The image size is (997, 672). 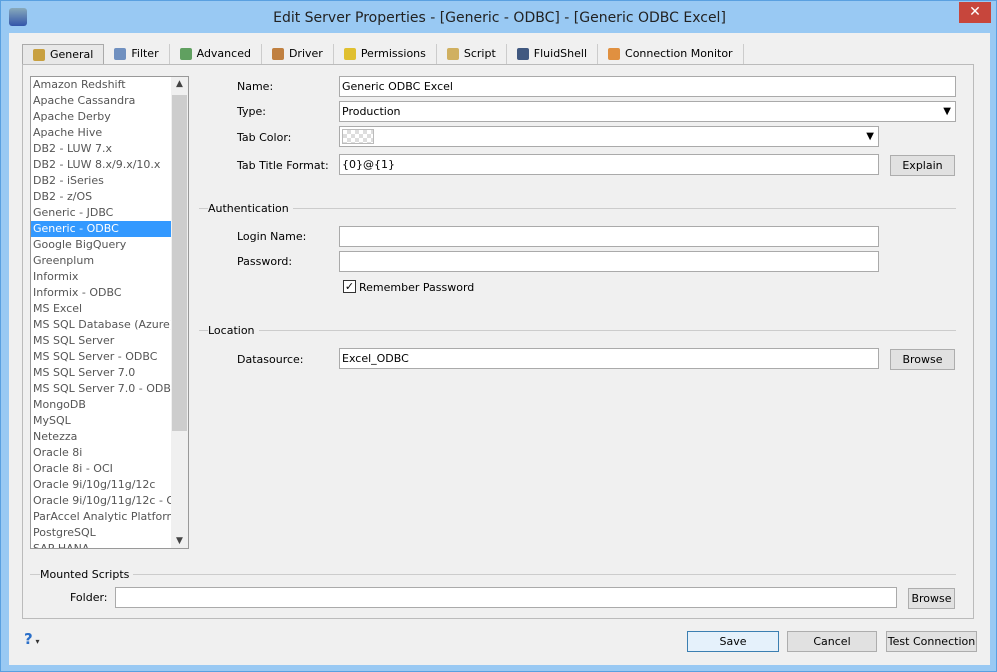 What do you see at coordinates (647, 86) in the screenshot?
I see `name-input: Generic ODBC Excel` at bounding box center [647, 86].